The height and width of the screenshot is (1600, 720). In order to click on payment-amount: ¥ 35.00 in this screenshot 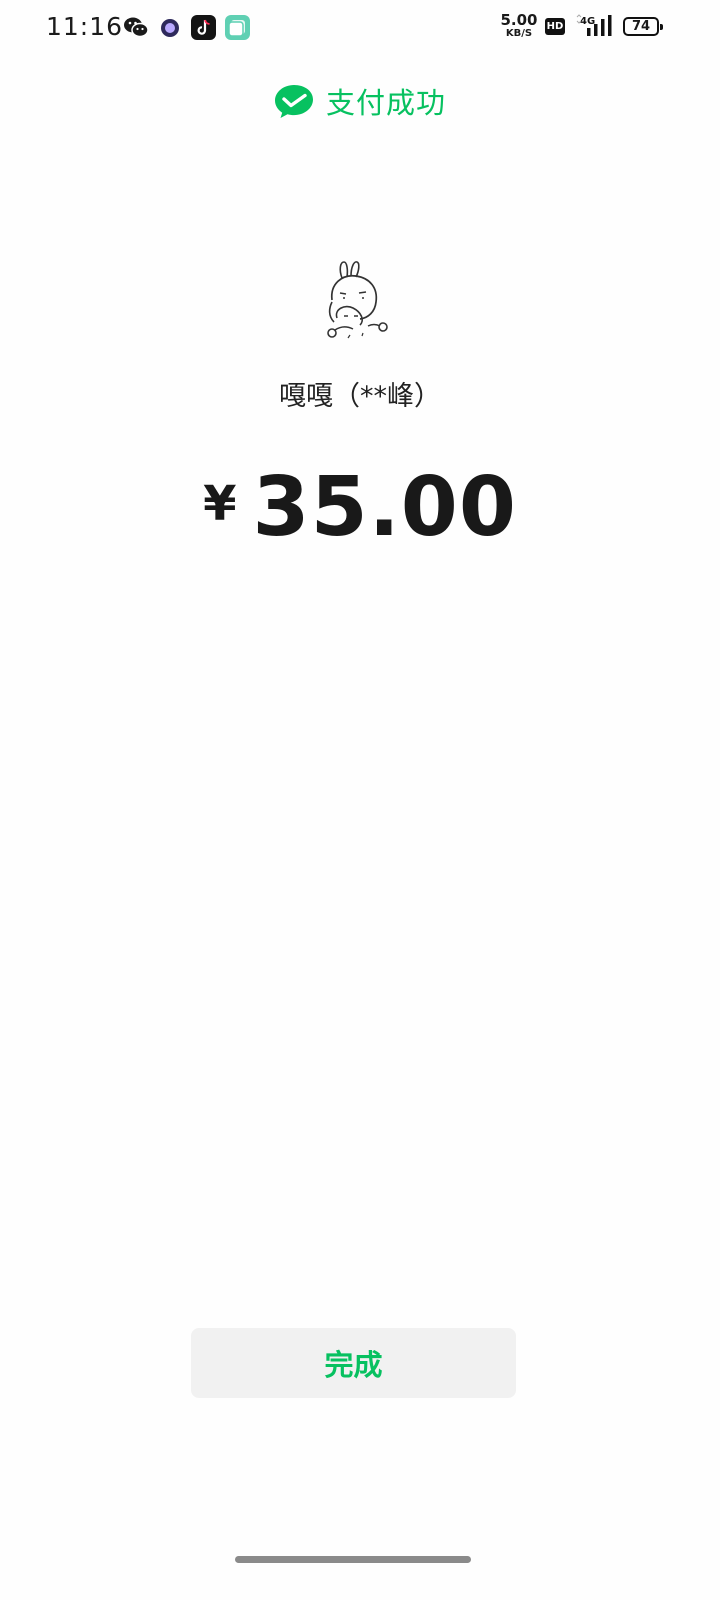, I will do `click(360, 507)`.